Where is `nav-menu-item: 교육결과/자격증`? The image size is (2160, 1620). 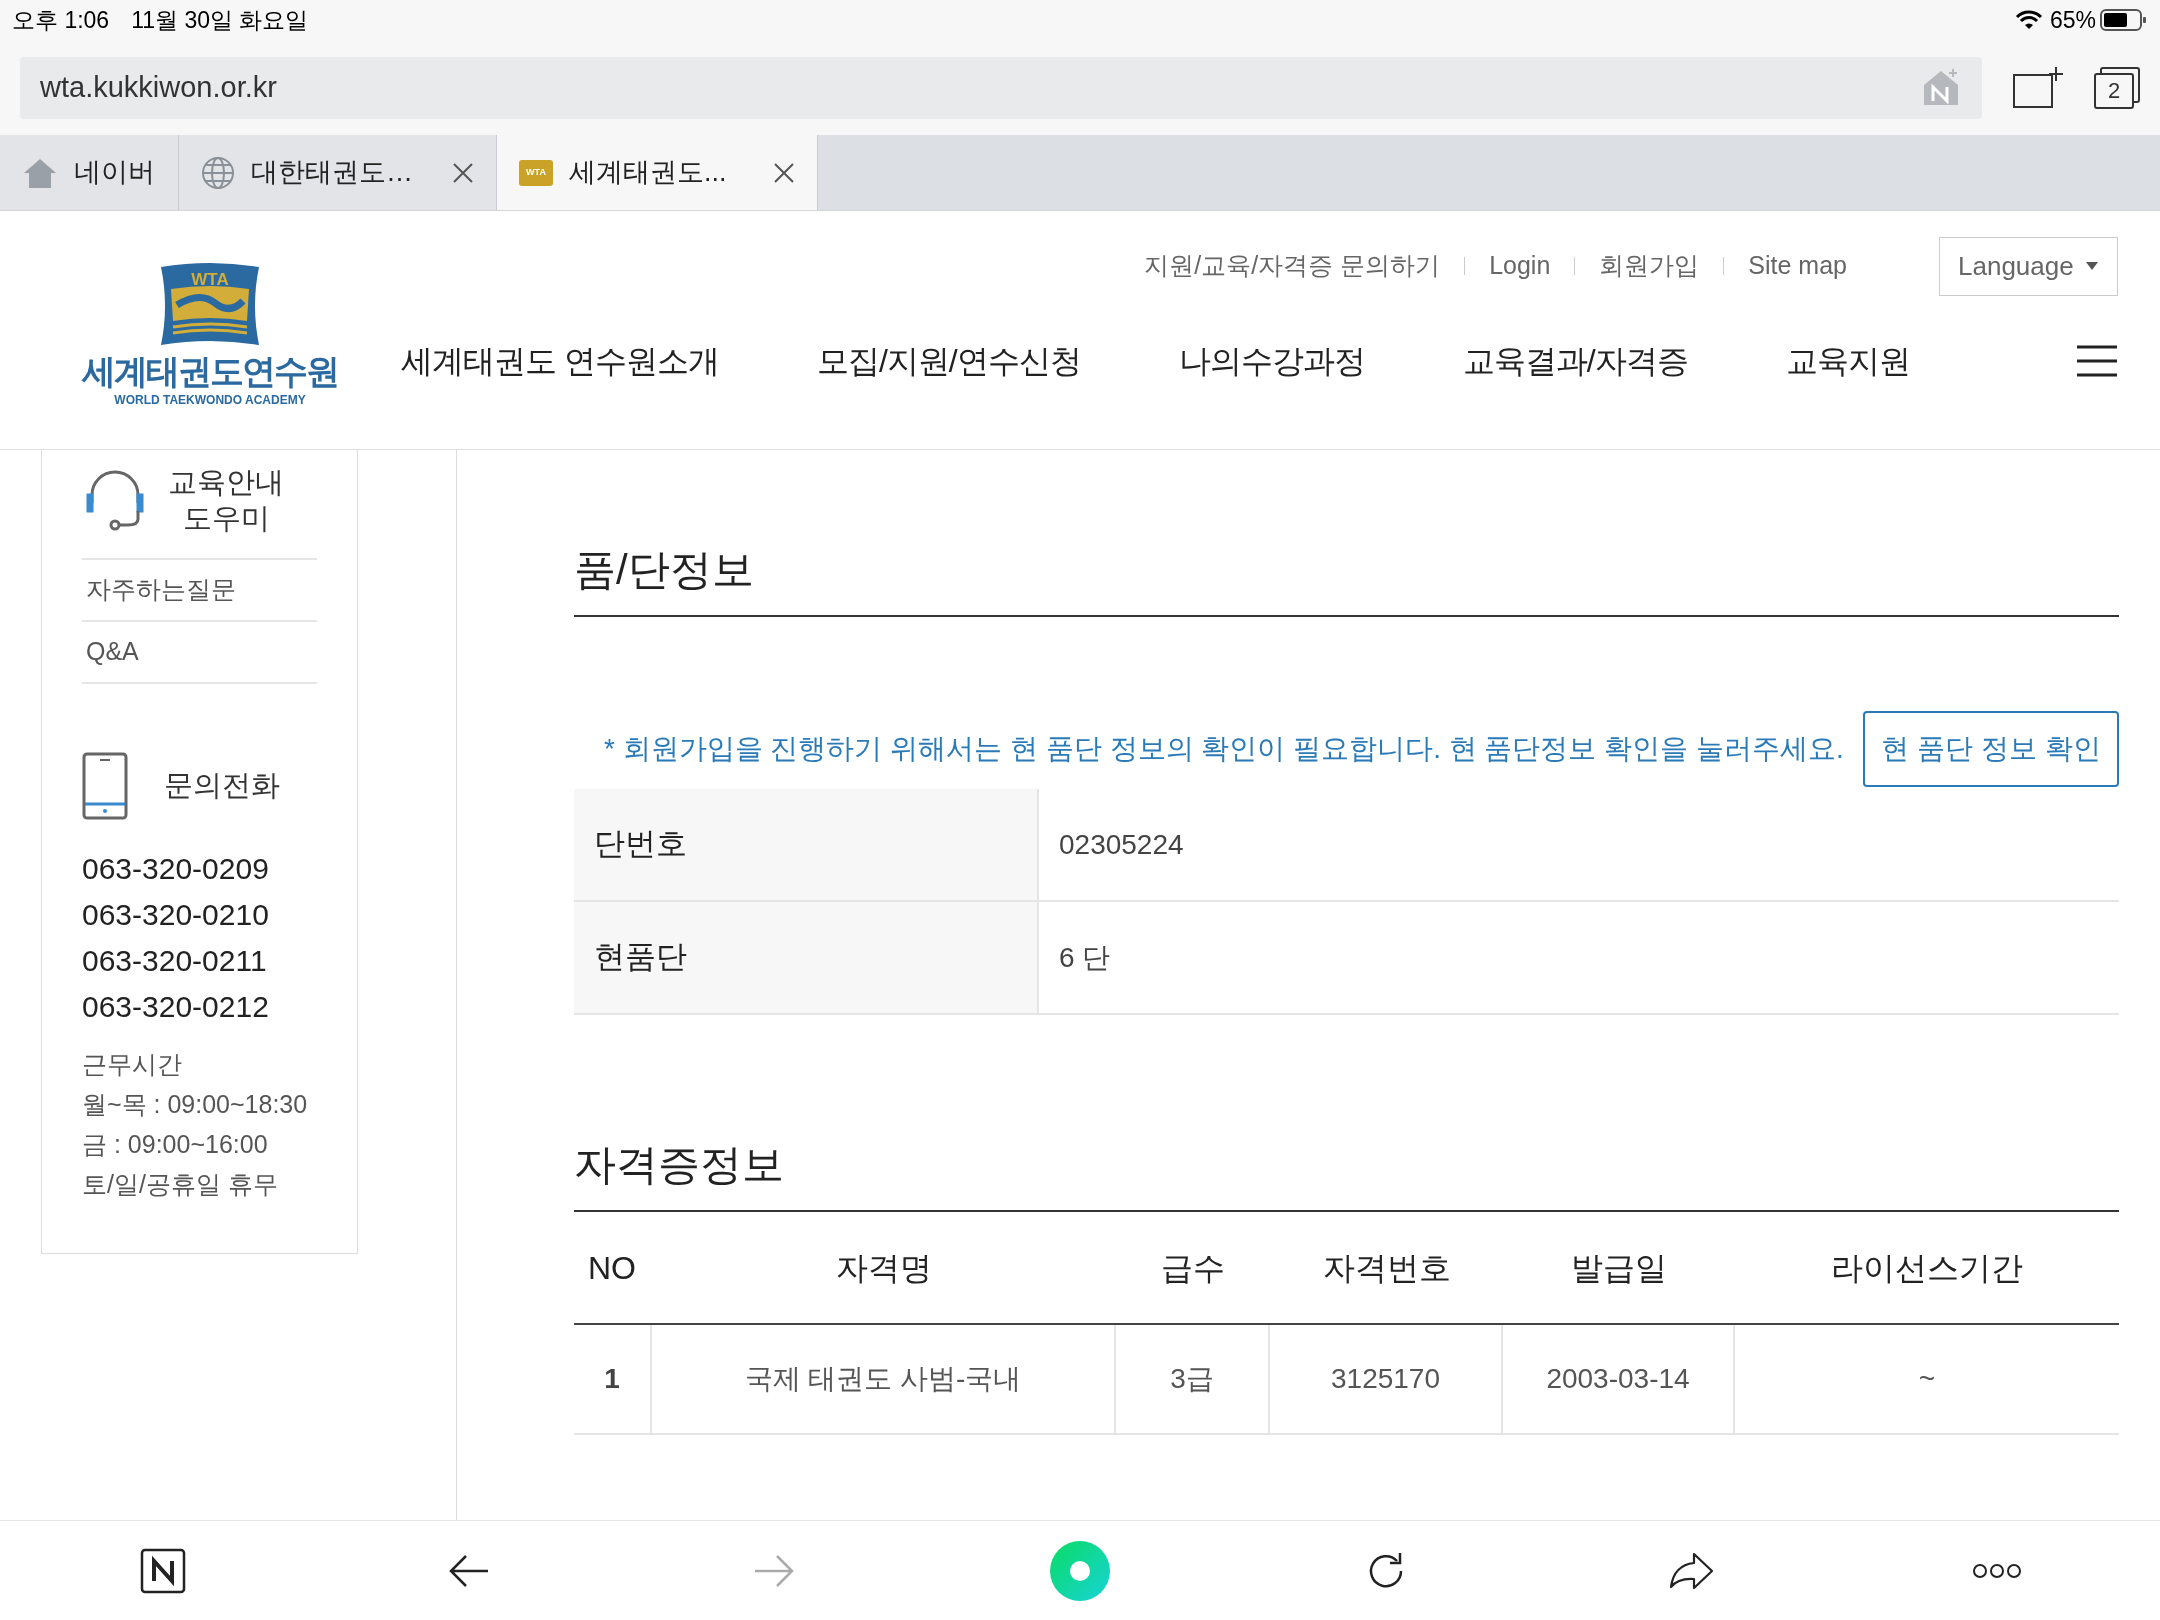 nav-menu-item: 교육결과/자격증 is located at coordinates (1575, 361).